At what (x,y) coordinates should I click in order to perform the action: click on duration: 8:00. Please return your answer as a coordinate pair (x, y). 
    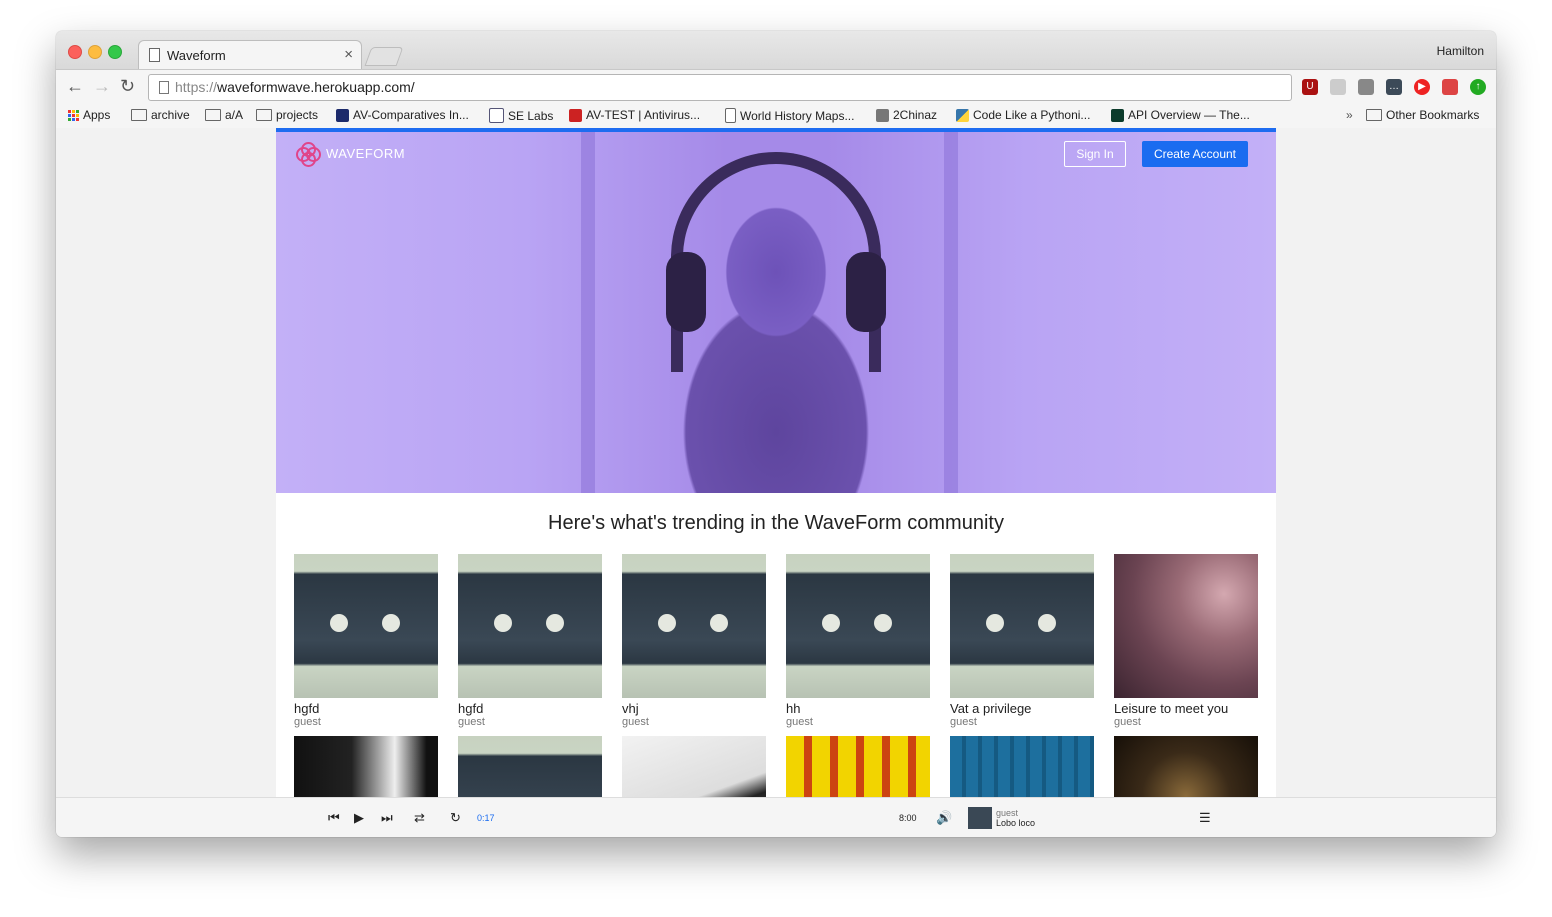
    Looking at the image, I should click on (908, 818).